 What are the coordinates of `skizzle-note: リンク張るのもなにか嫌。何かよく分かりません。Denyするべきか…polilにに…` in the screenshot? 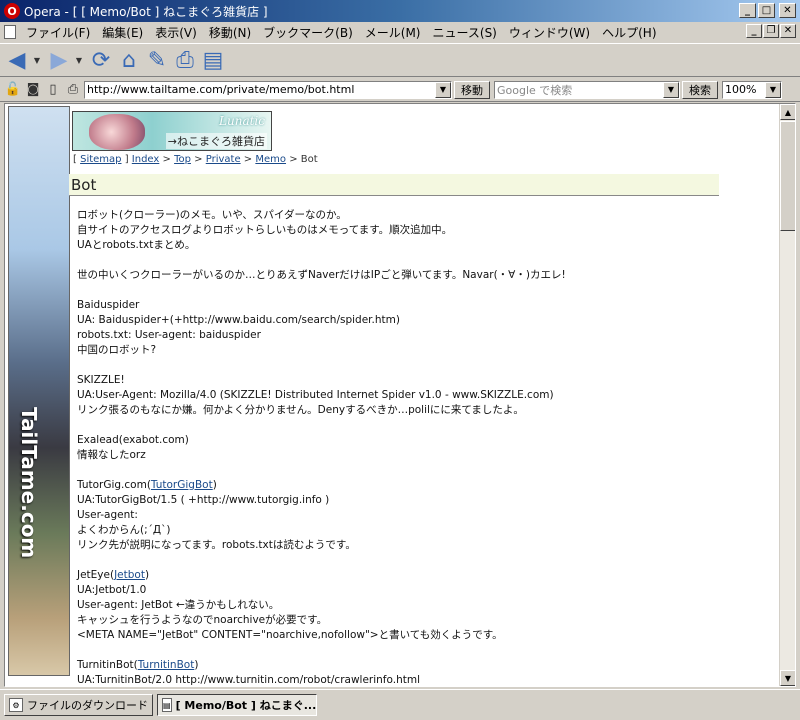 It's located at (300, 410).